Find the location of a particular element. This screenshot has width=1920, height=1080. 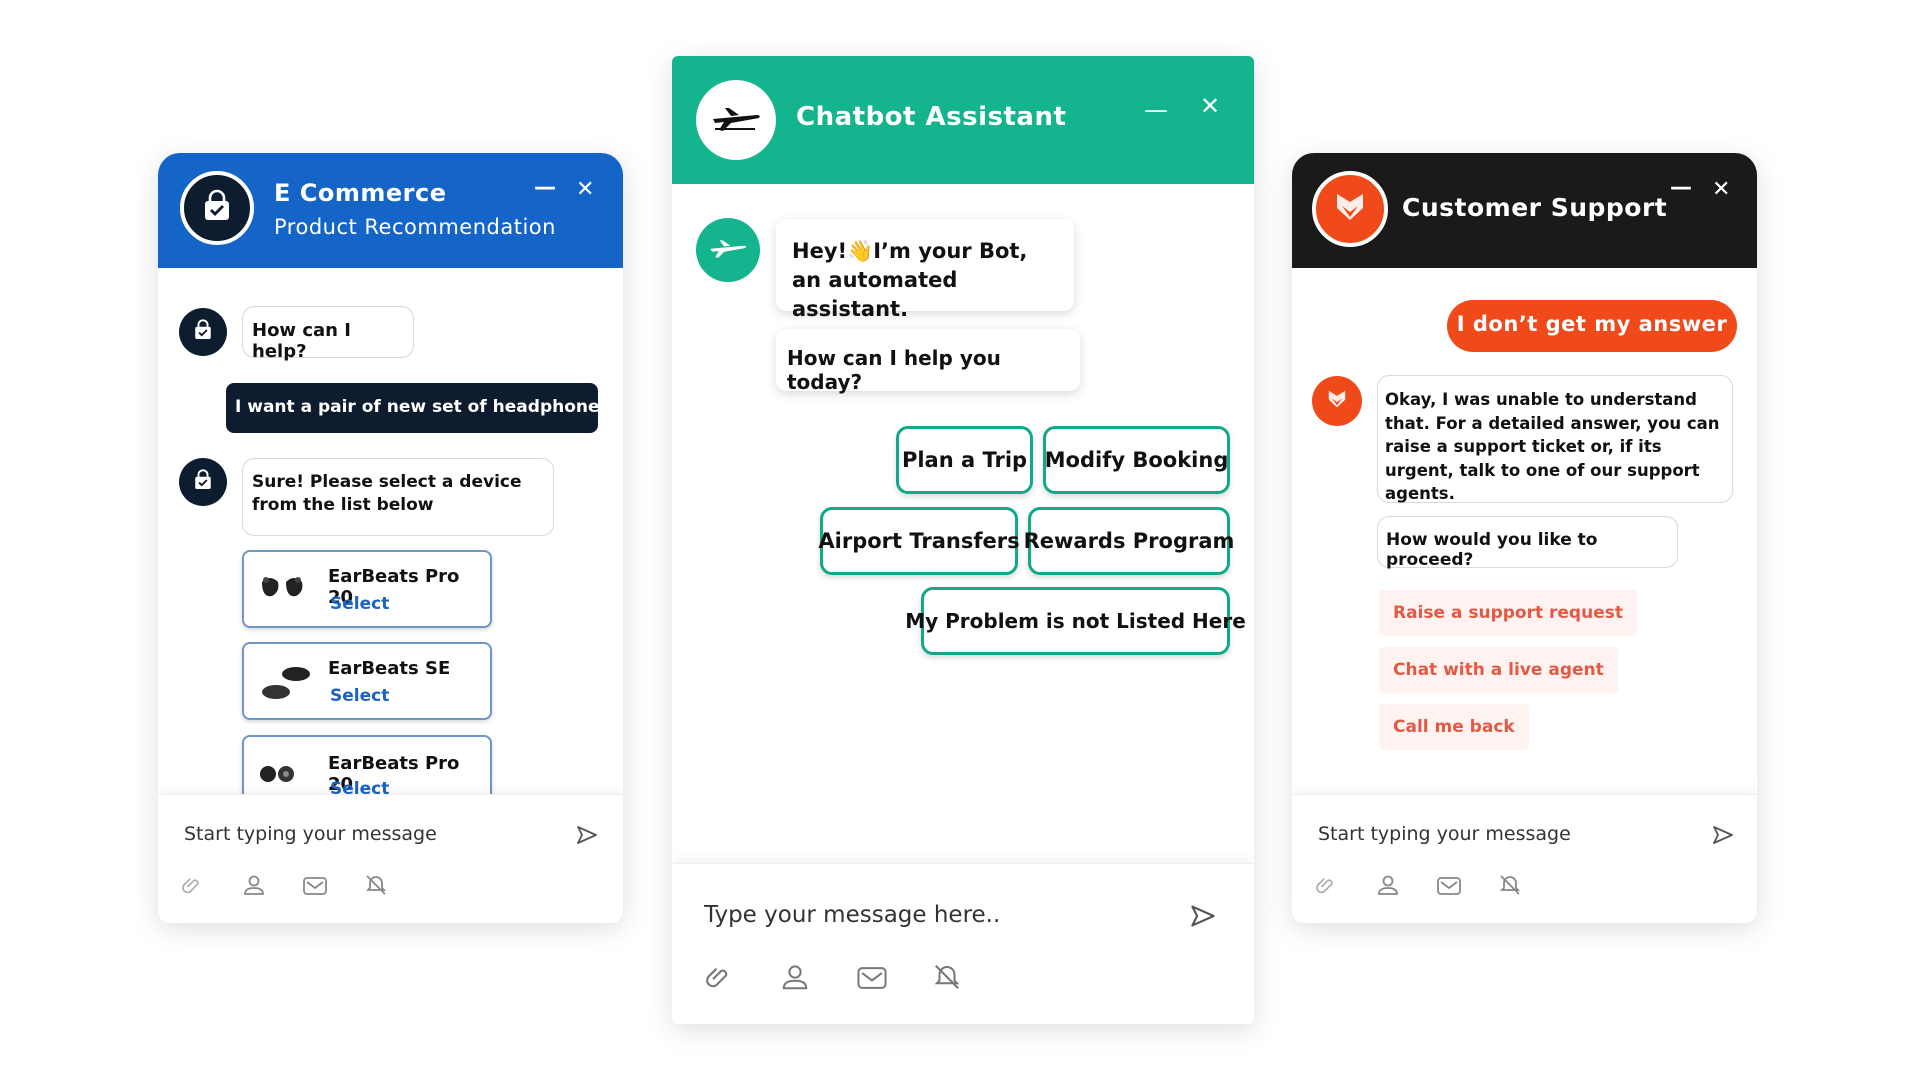

chatbot-header-avatar is located at coordinates (736, 120).